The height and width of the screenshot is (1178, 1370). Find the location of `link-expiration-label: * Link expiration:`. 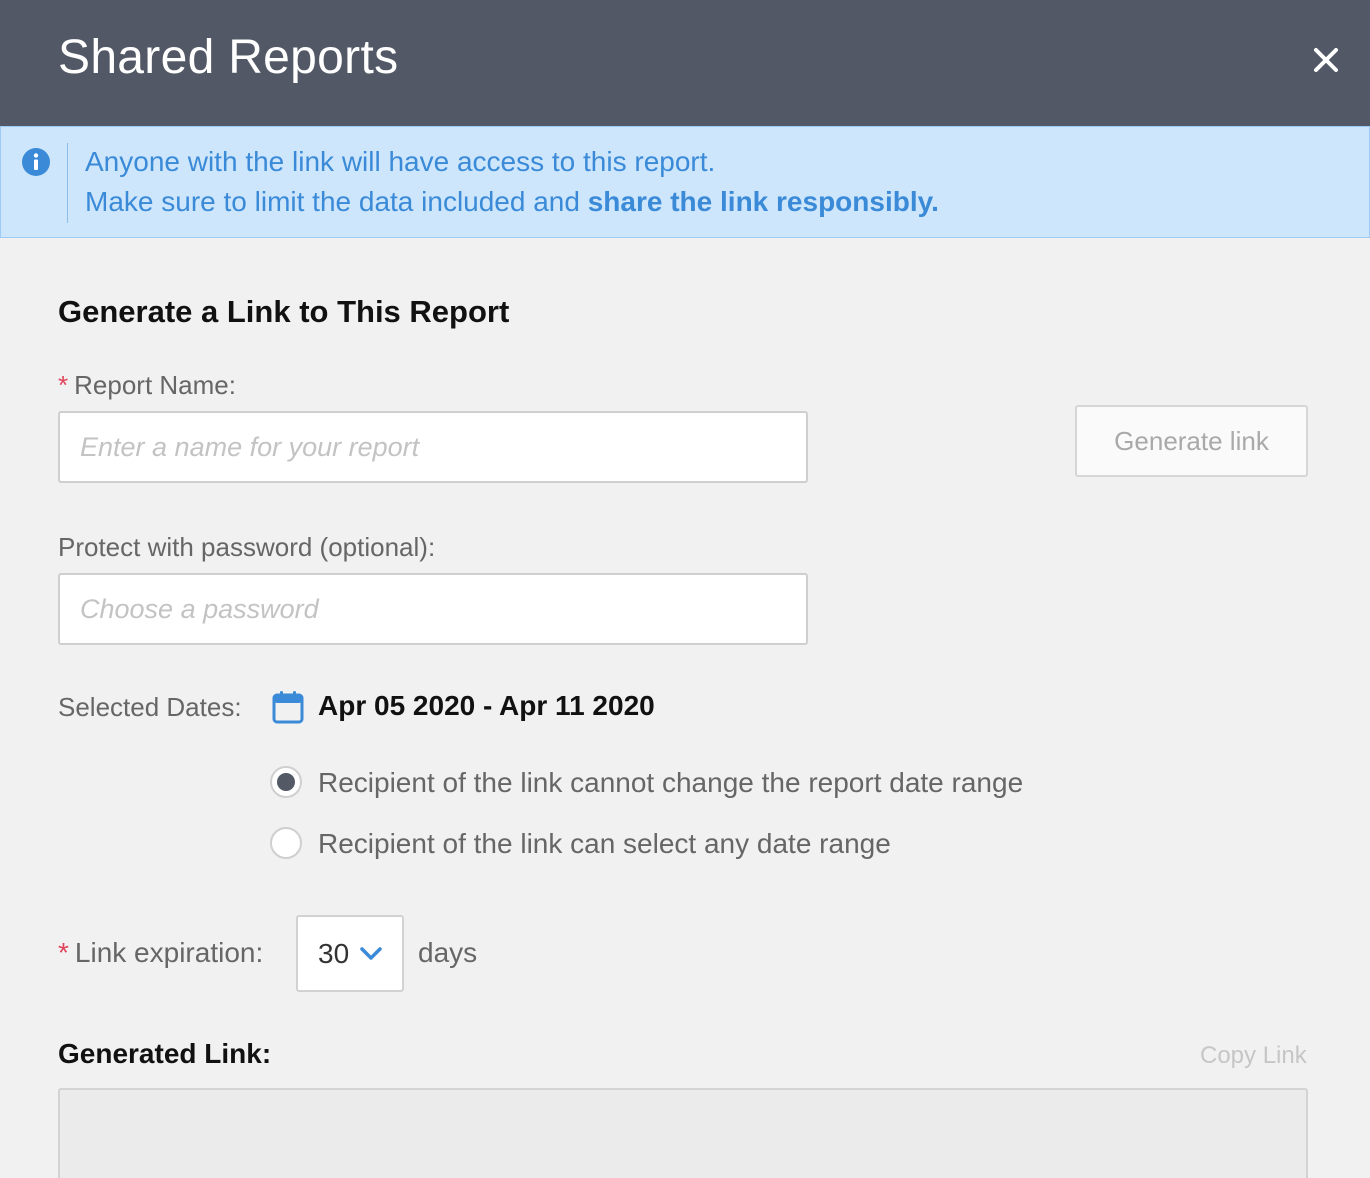

link-expiration-label: * Link expiration: is located at coordinates (160, 953).